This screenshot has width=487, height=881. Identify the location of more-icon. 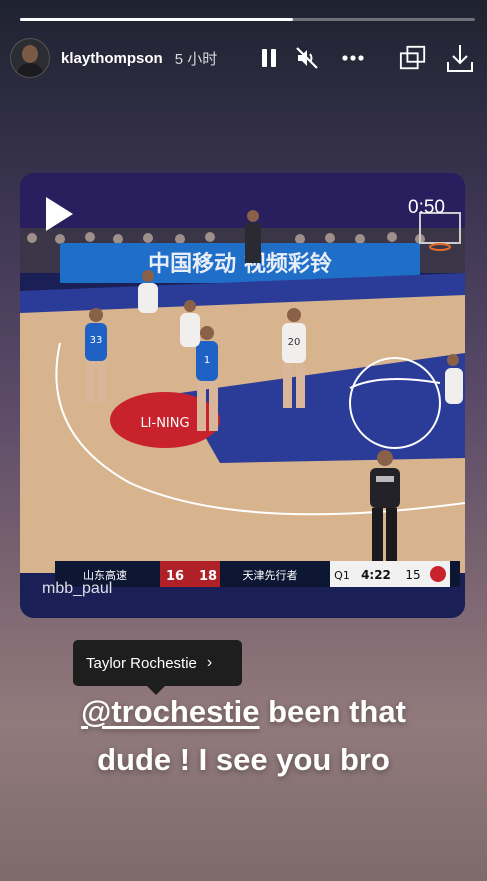
(353, 58).